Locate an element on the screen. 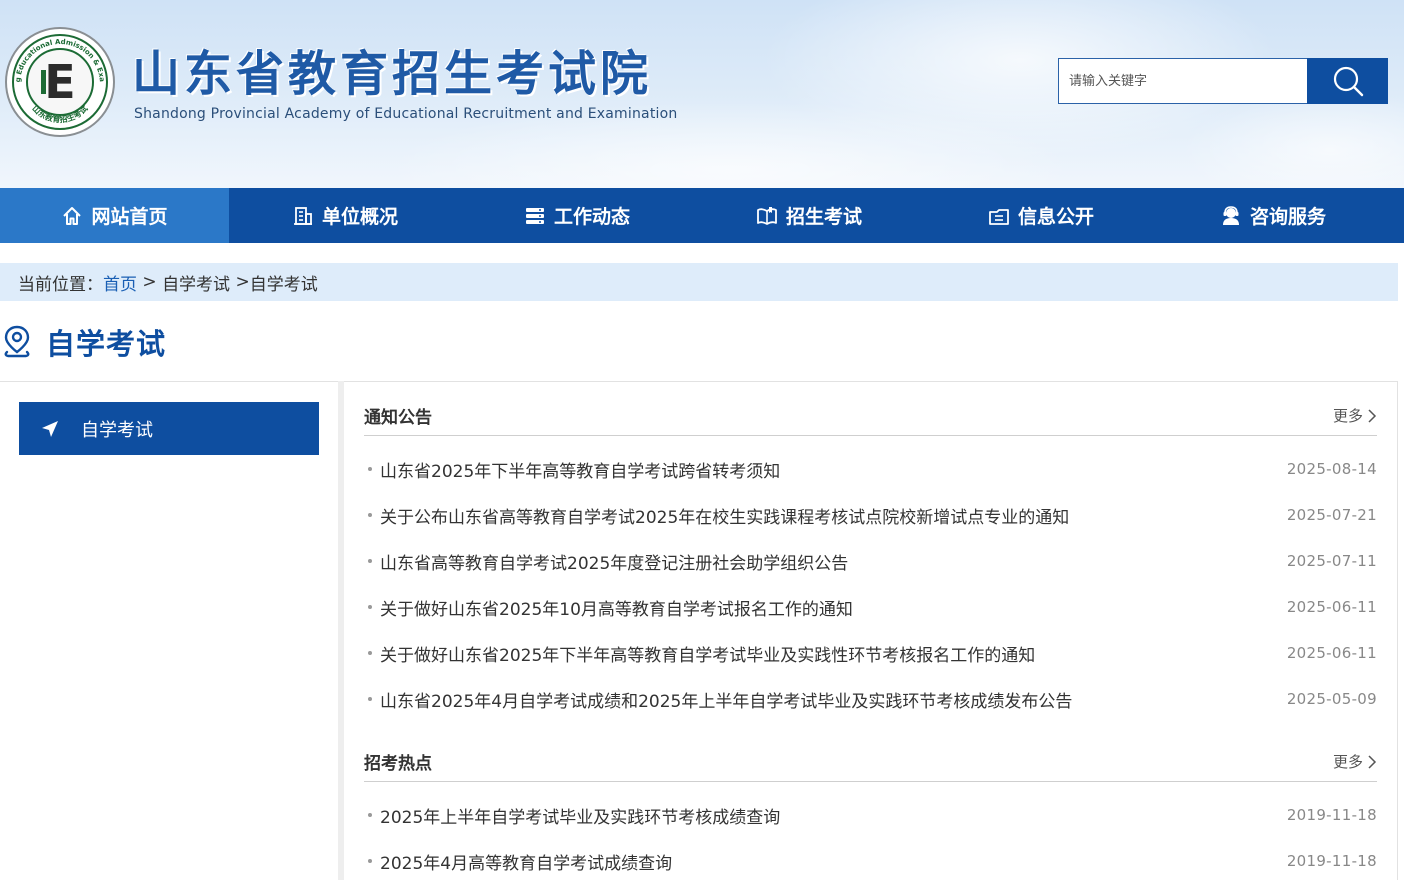 This screenshot has height=880, width=1404. nav-label: 工作动态 is located at coordinates (591, 217).